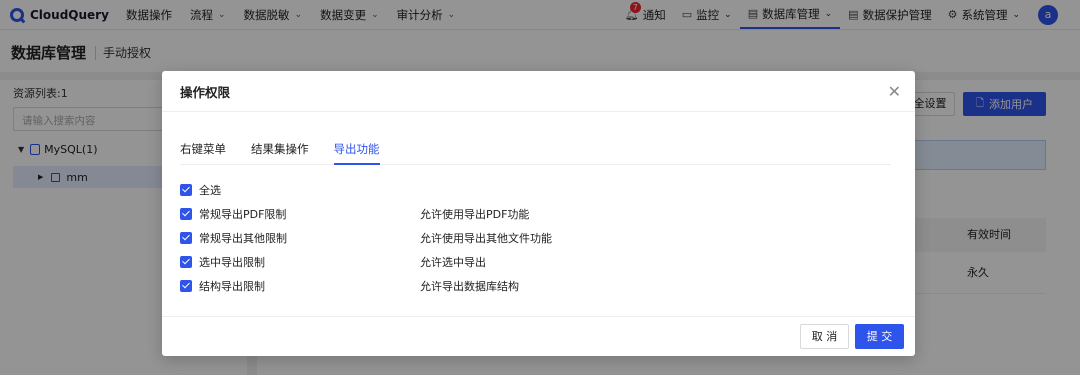  Describe the element at coordinates (232, 286) in the screenshot. I see `permission-label: 结构导出限制` at that location.